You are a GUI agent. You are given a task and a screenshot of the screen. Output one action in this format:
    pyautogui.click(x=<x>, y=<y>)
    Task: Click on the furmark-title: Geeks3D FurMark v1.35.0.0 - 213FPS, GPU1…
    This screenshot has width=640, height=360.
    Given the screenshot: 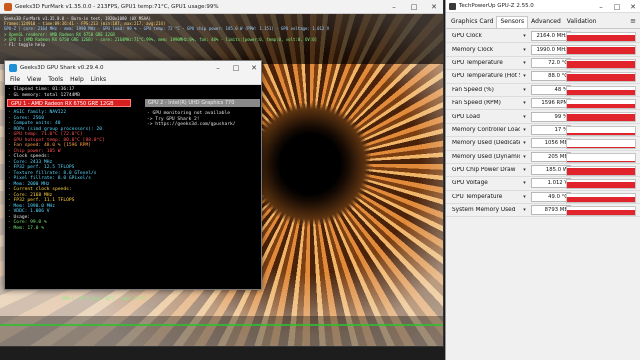 What is the action you would take?
    pyautogui.click(x=117, y=6)
    